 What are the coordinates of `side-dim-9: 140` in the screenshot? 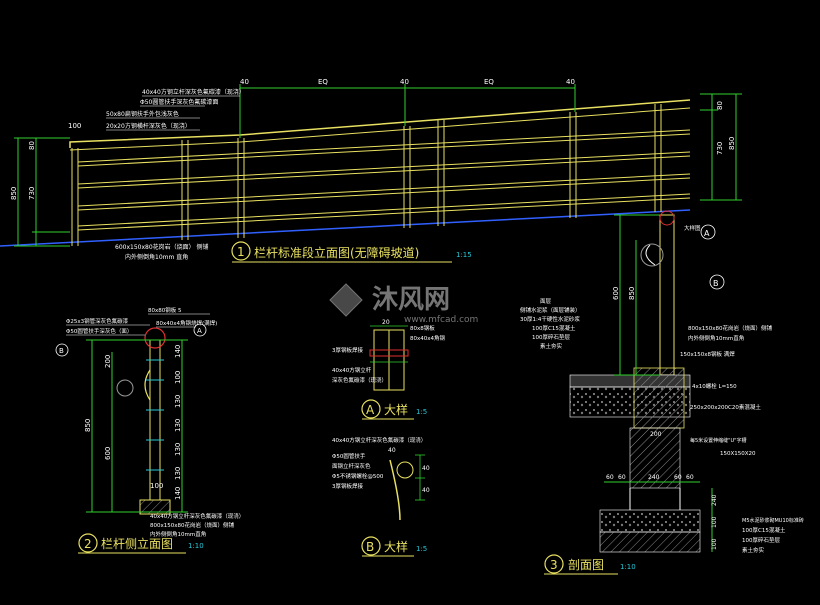 It's located at (178, 493).